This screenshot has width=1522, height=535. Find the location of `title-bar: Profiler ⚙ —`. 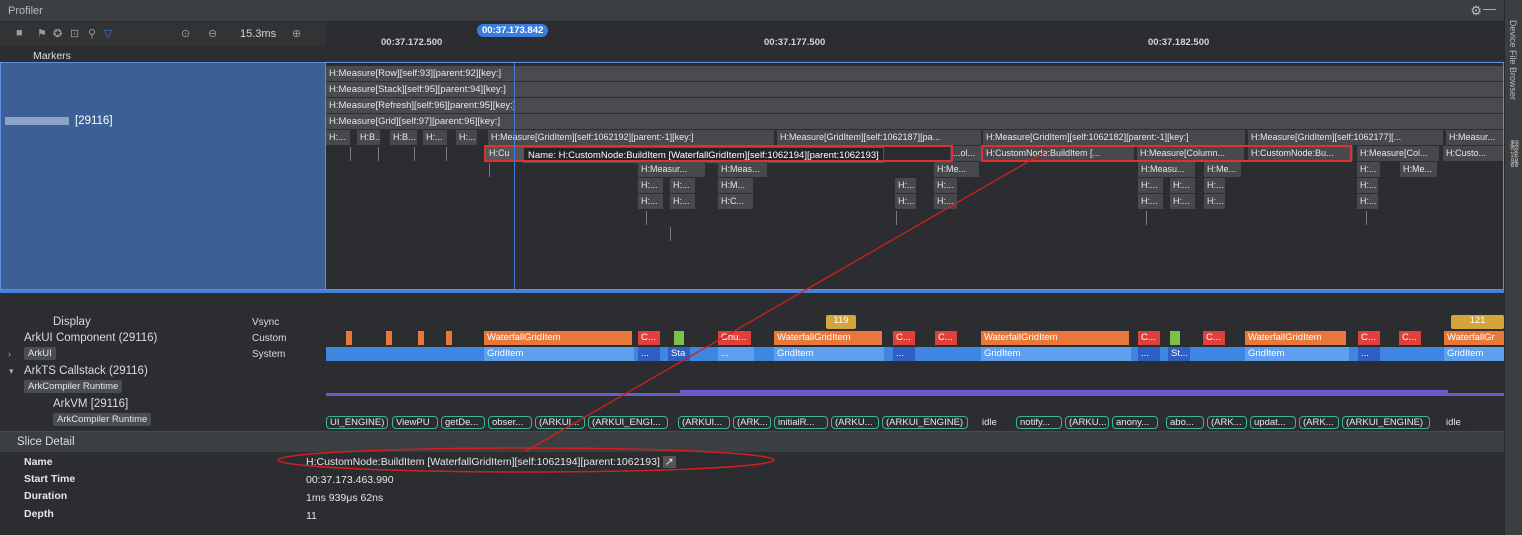

title-bar: Profiler ⚙ — is located at coordinates (752, 11).